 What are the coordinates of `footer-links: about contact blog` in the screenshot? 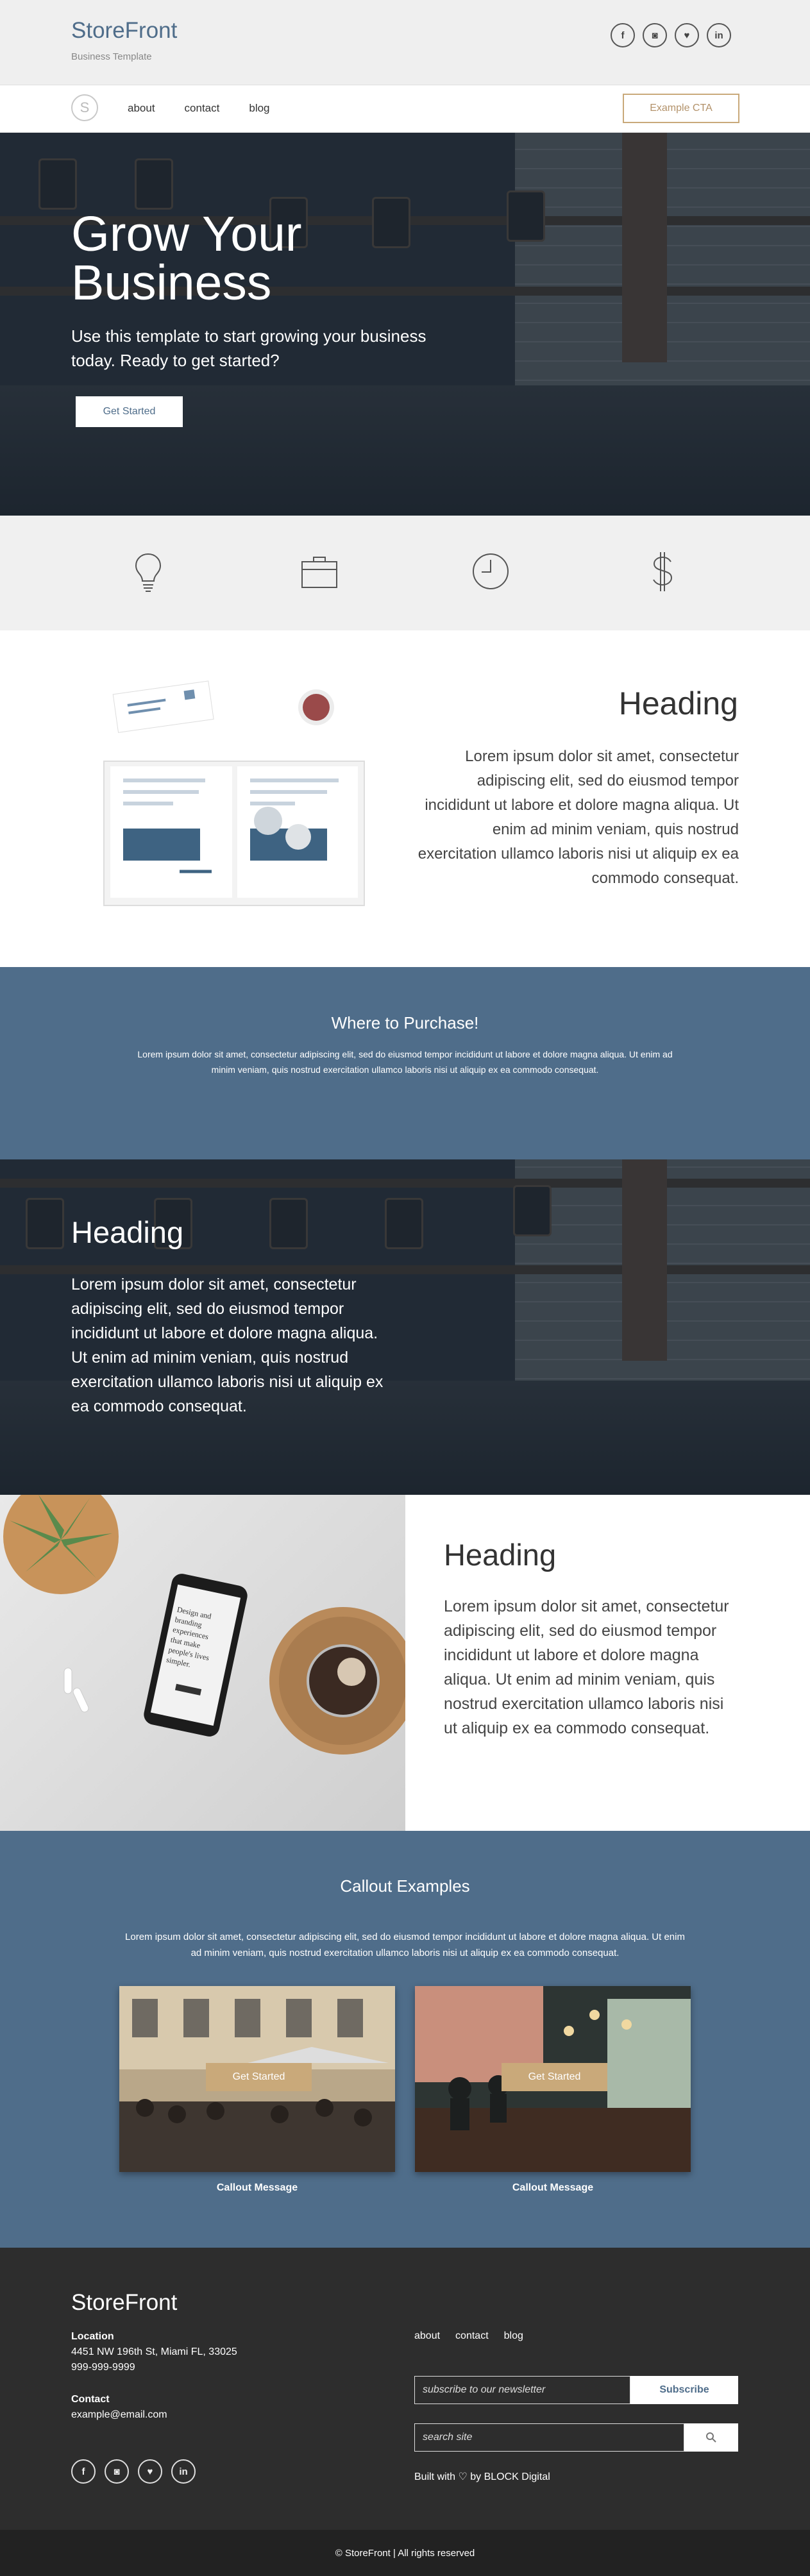 It's located at (469, 2336).